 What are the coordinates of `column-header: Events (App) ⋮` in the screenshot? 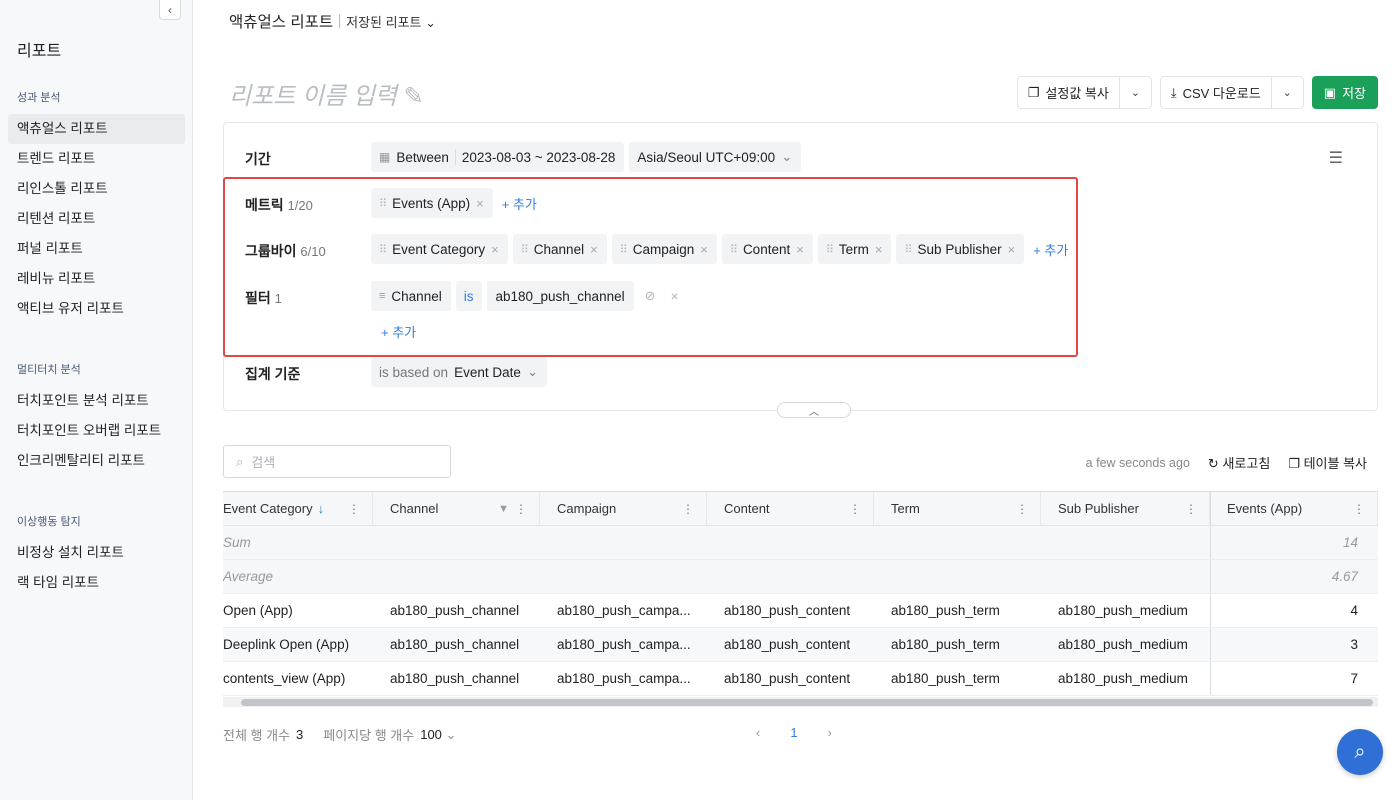 It's located at (1294, 508).